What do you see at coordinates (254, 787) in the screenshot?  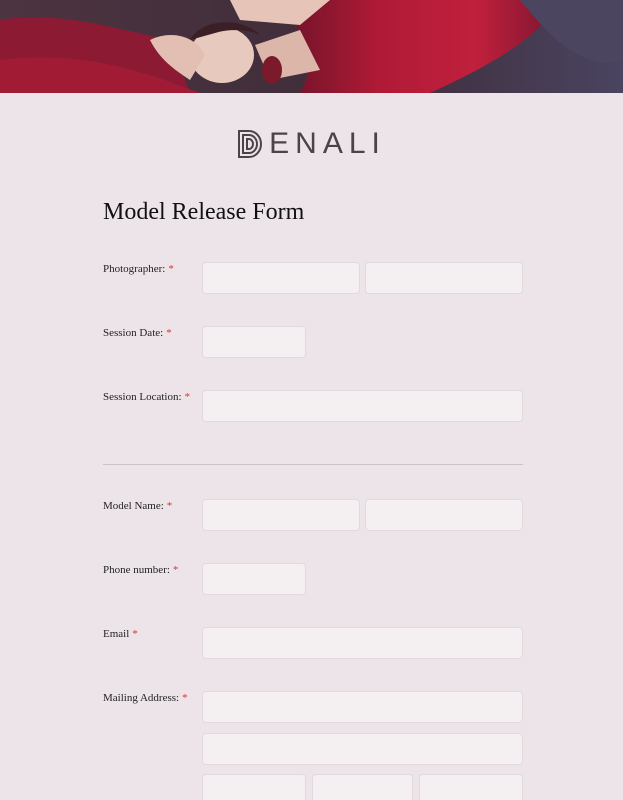 I see `city-input` at bounding box center [254, 787].